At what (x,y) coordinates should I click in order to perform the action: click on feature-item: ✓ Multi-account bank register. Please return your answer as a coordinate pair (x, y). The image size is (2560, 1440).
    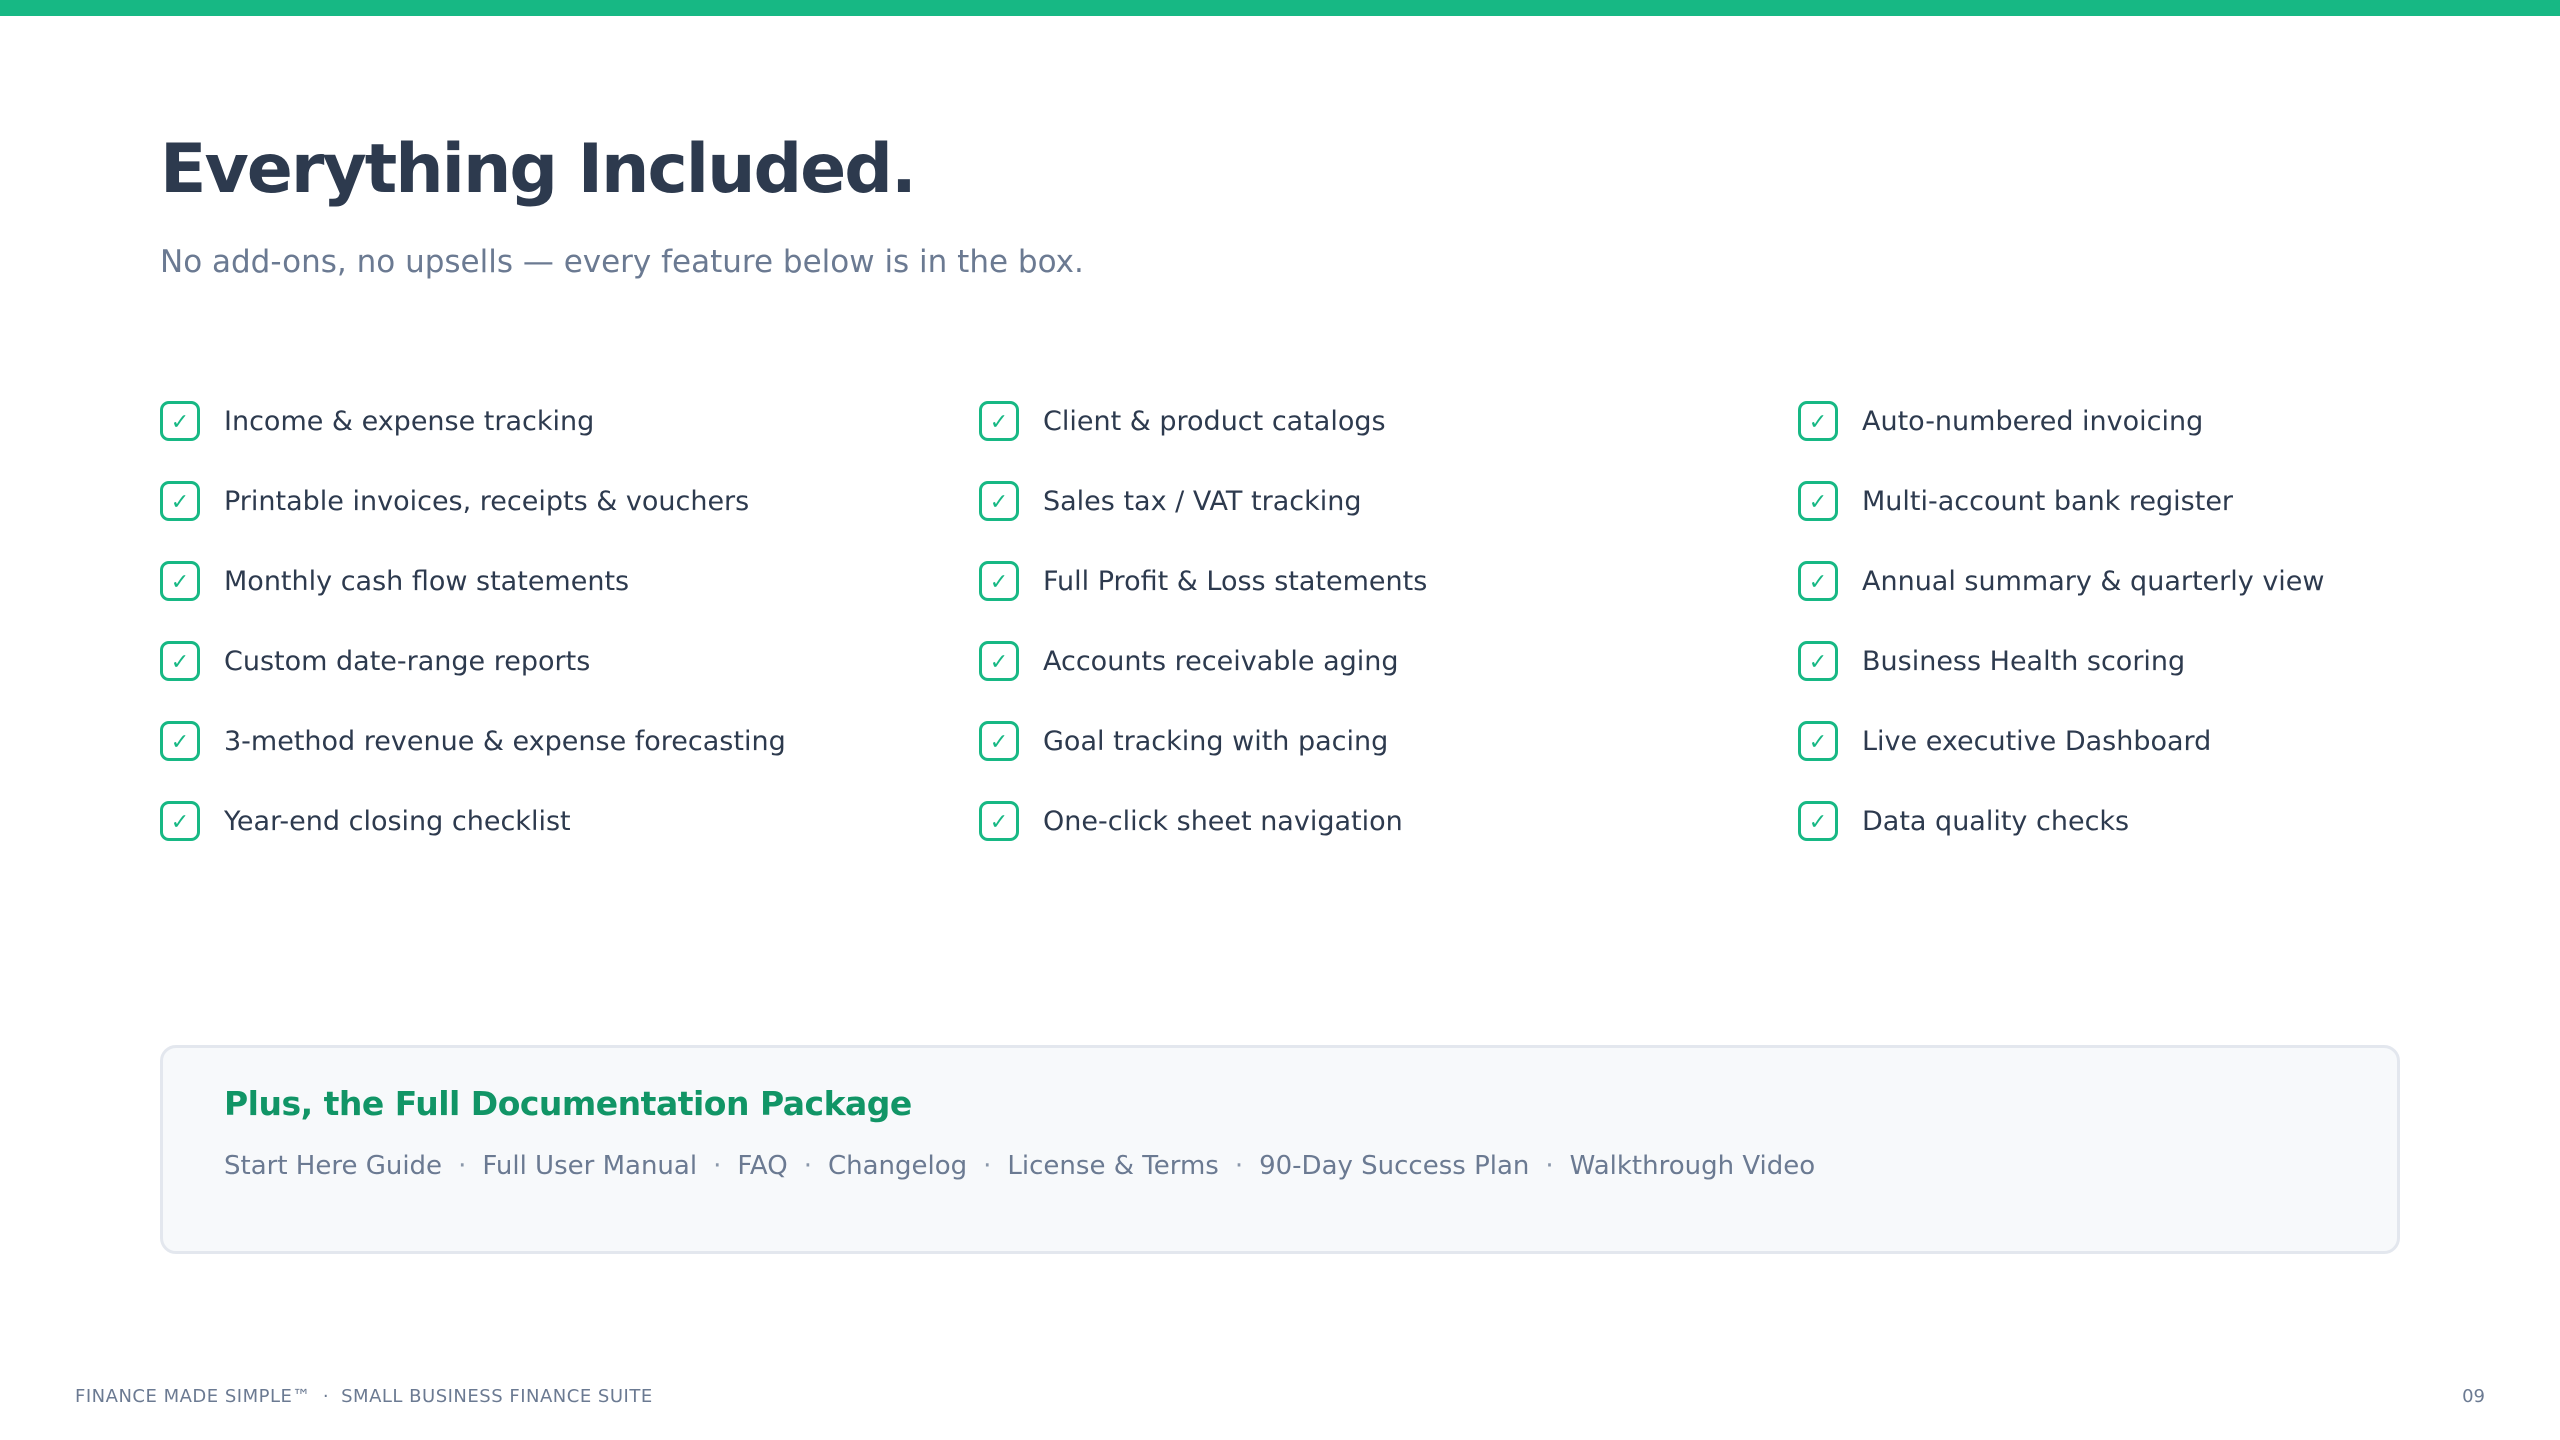
    Looking at the image, I should click on (2099, 501).